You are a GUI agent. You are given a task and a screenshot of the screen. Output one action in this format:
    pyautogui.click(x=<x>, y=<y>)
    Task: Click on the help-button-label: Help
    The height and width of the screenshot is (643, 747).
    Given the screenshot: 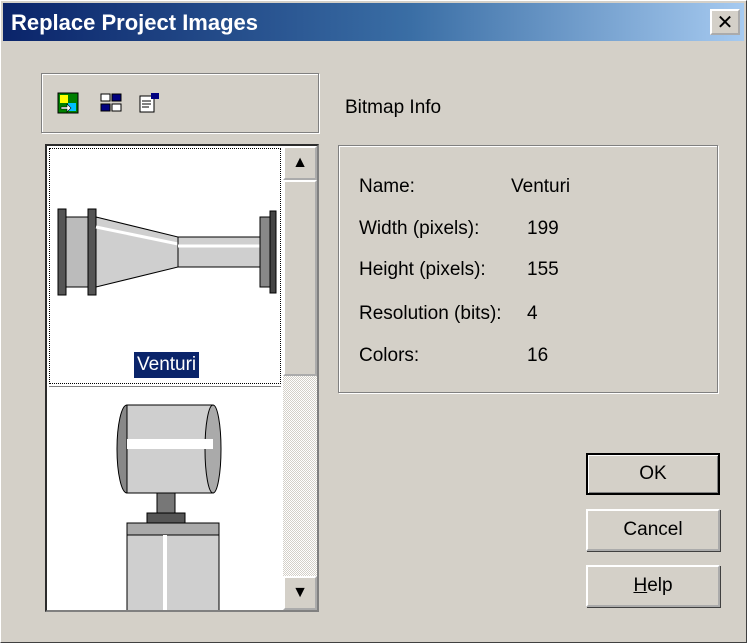 What is the action you would take?
    pyautogui.click(x=652, y=586)
    